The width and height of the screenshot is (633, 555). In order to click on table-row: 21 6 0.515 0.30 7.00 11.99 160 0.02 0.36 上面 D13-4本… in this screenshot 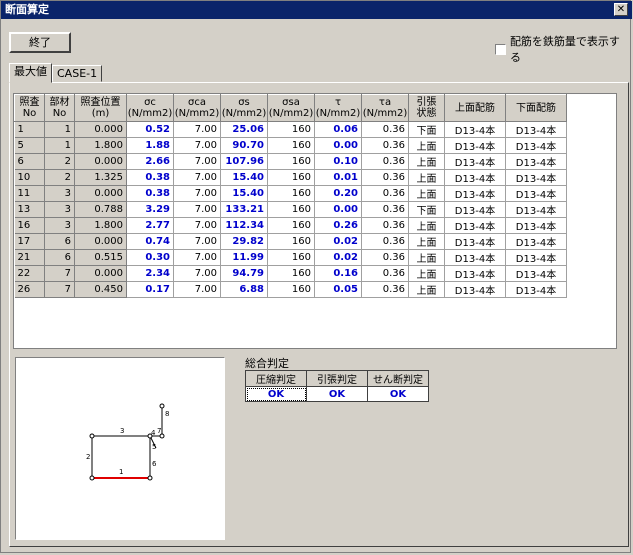, I will do `click(290, 257)`.